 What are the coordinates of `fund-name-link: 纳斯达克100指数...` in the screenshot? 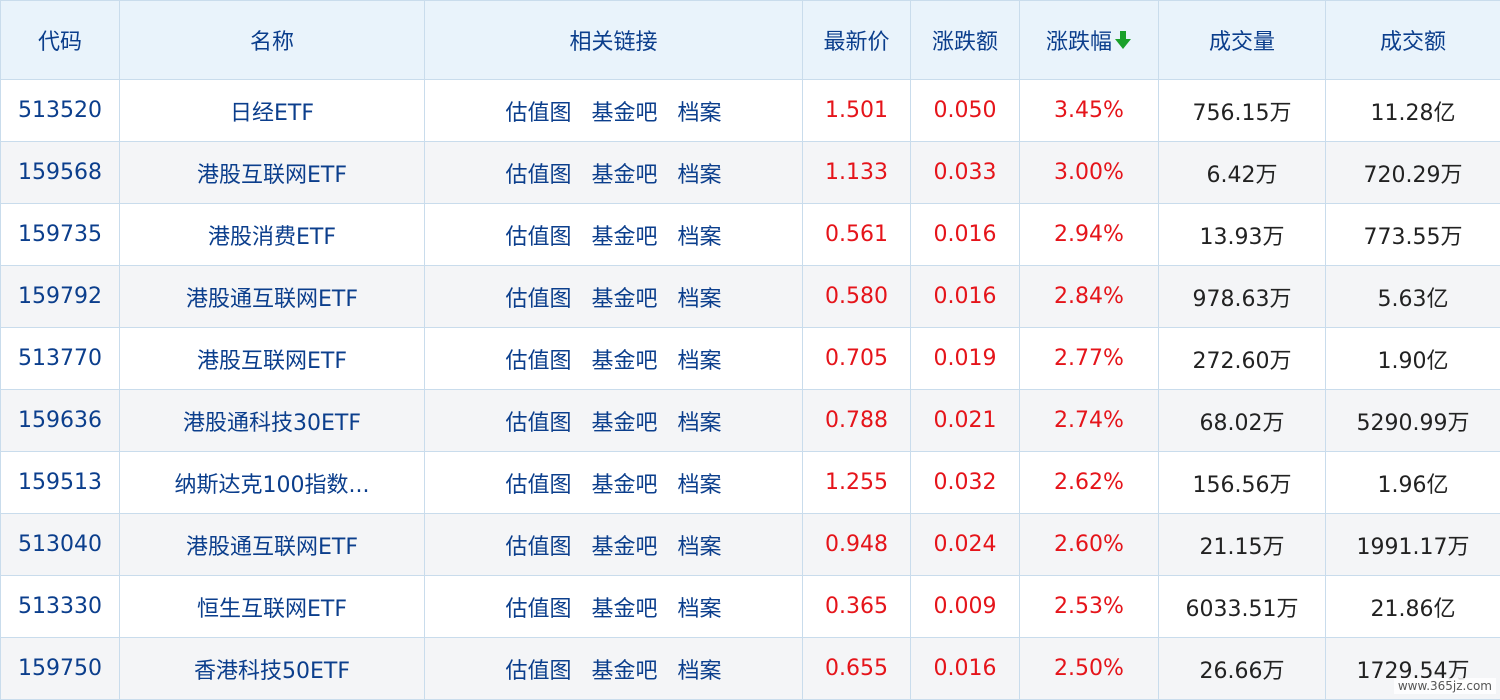 It's located at (272, 483).